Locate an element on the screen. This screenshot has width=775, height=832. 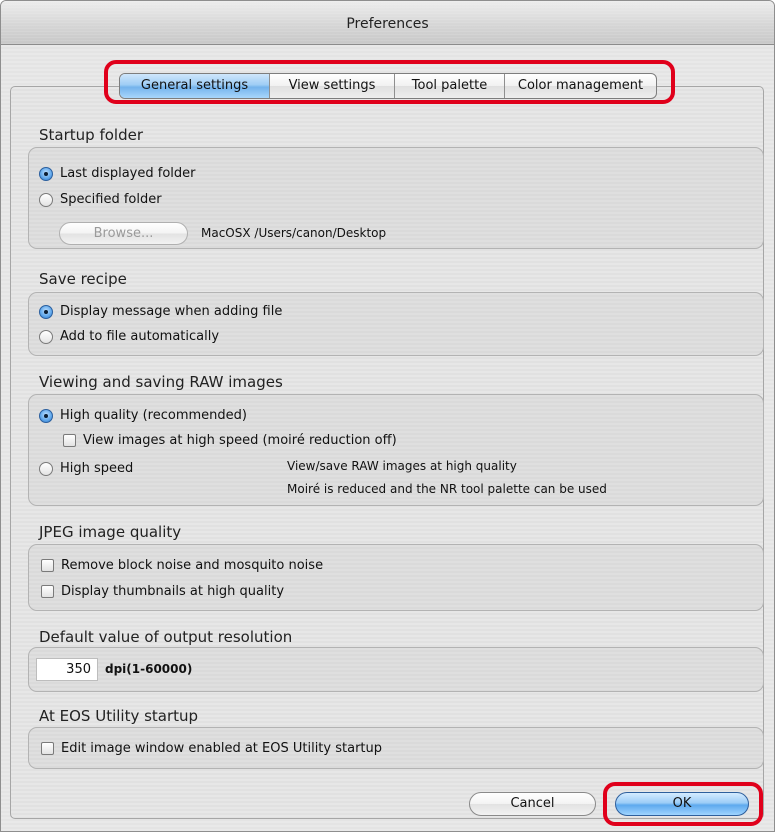
add-to-file-option: Add to file automatically is located at coordinates (129, 336).